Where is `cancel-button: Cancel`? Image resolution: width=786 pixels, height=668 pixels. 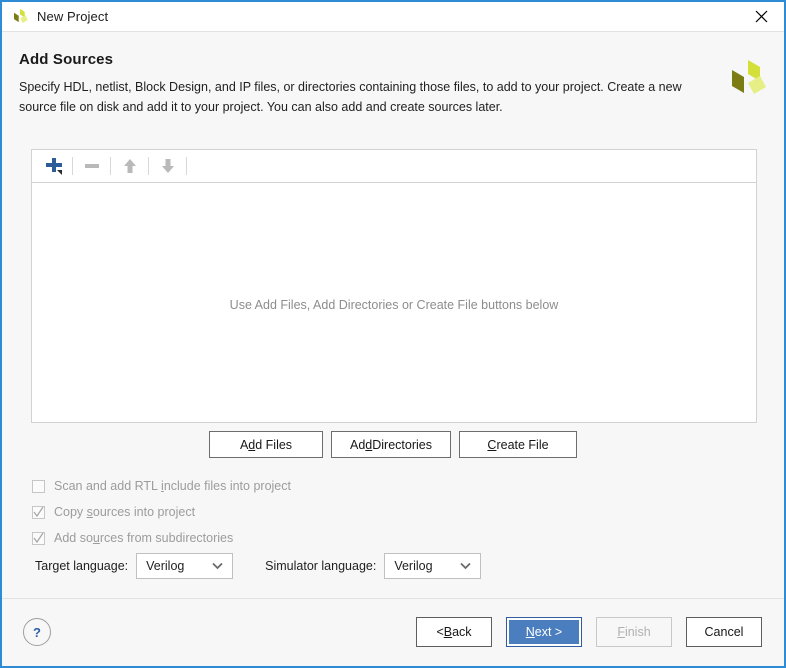
cancel-button: Cancel is located at coordinates (724, 632).